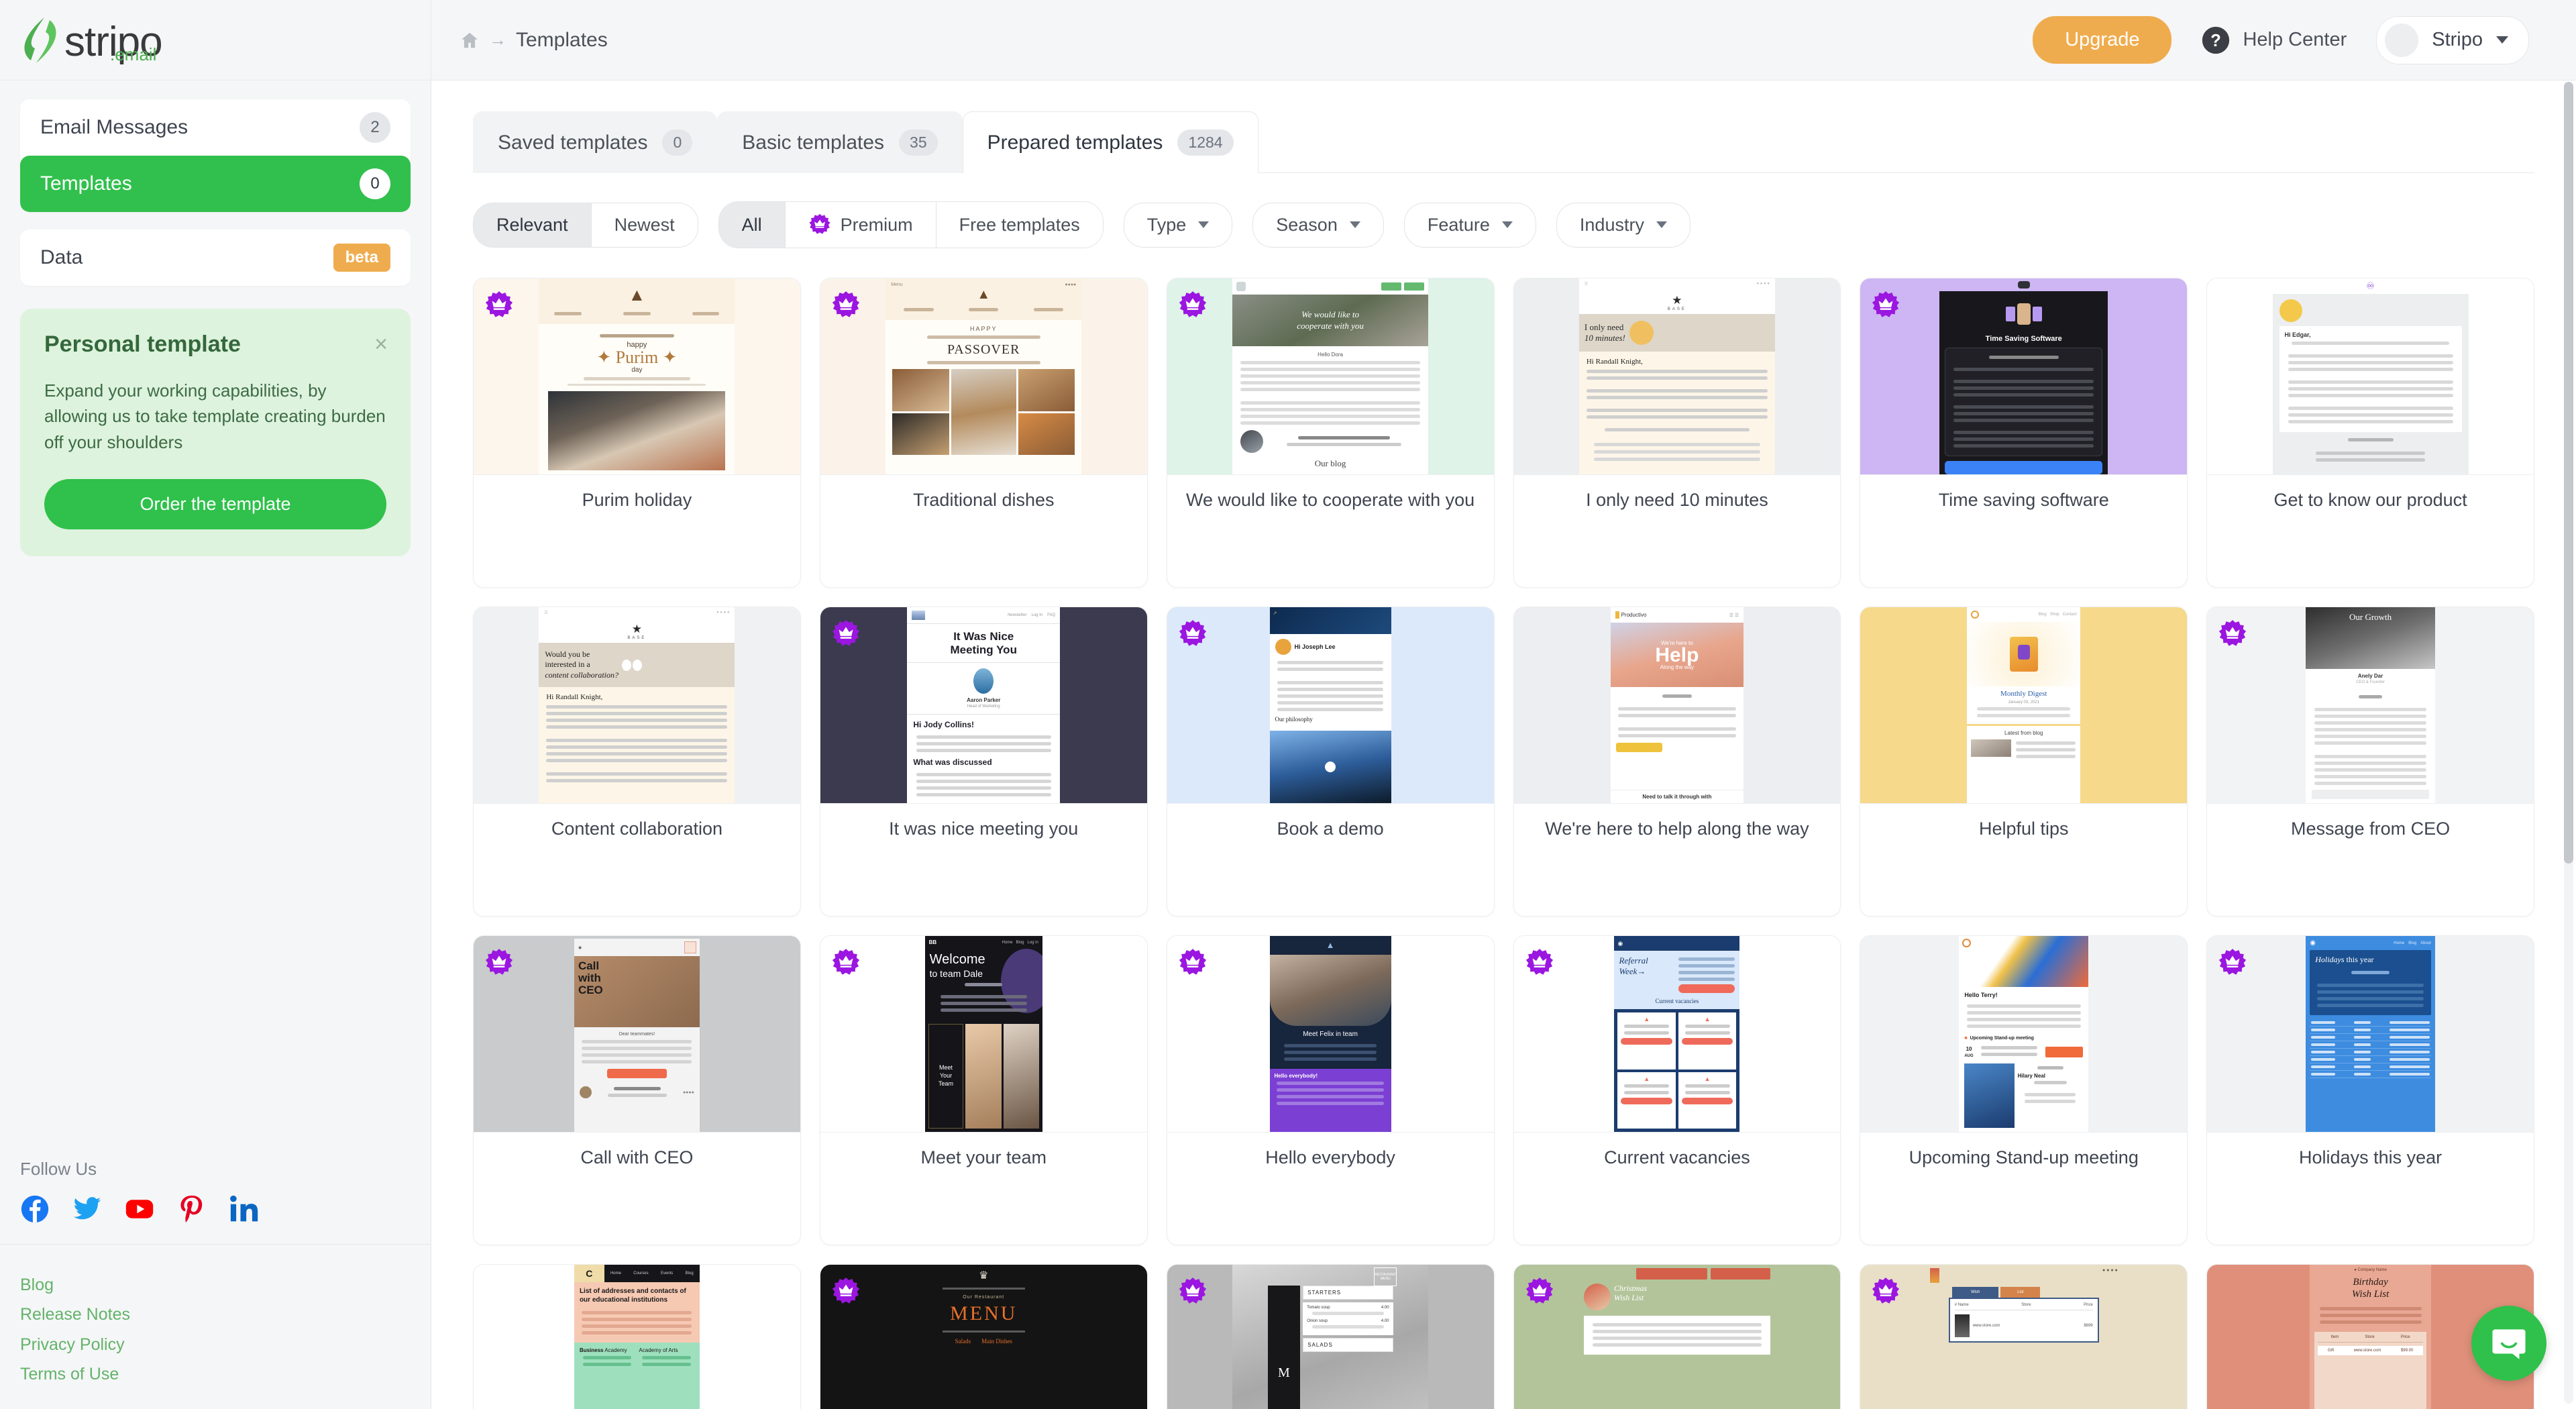  Describe the element at coordinates (215, 1345) in the screenshot. I see `footer-link-privacy-policy: Privacy Policy` at that location.